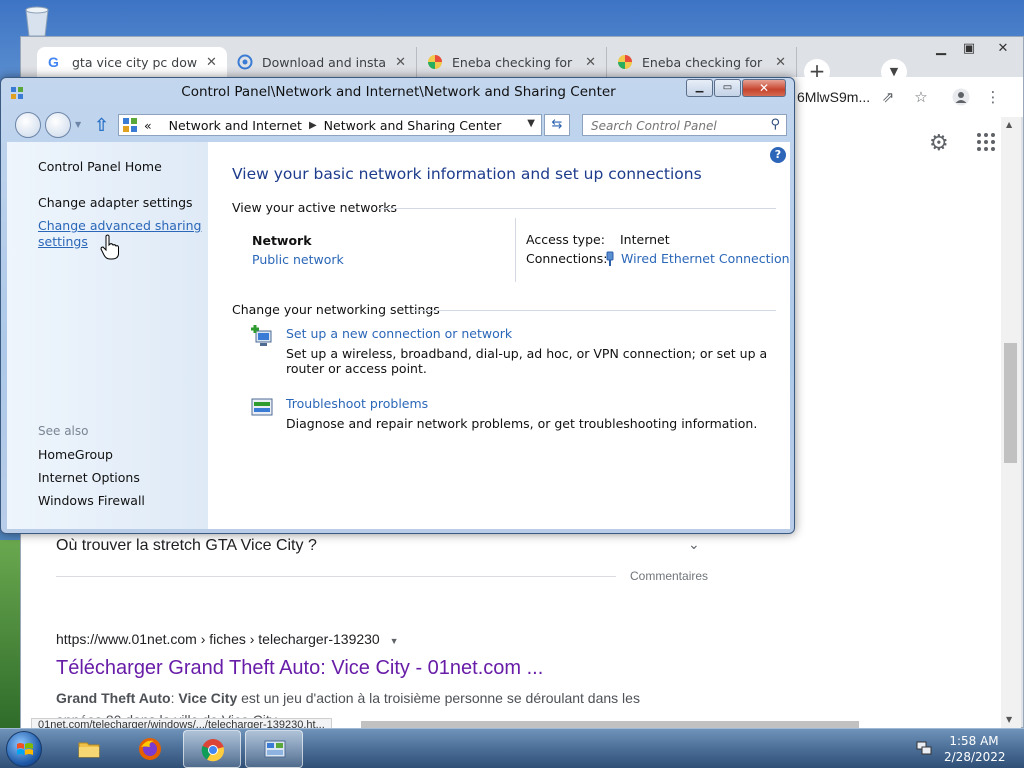 This screenshot has width=1024, height=768. What do you see at coordinates (986, 142) in the screenshot?
I see `google-apps-icon` at bounding box center [986, 142].